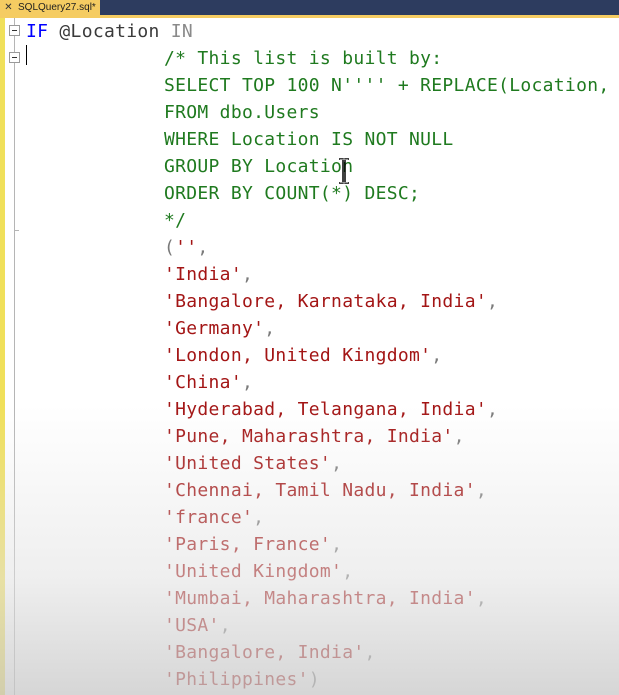  Describe the element at coordinates (57, 7) in the screenshot. I see `tab-title: SQLQuery27.sql*` at that location.